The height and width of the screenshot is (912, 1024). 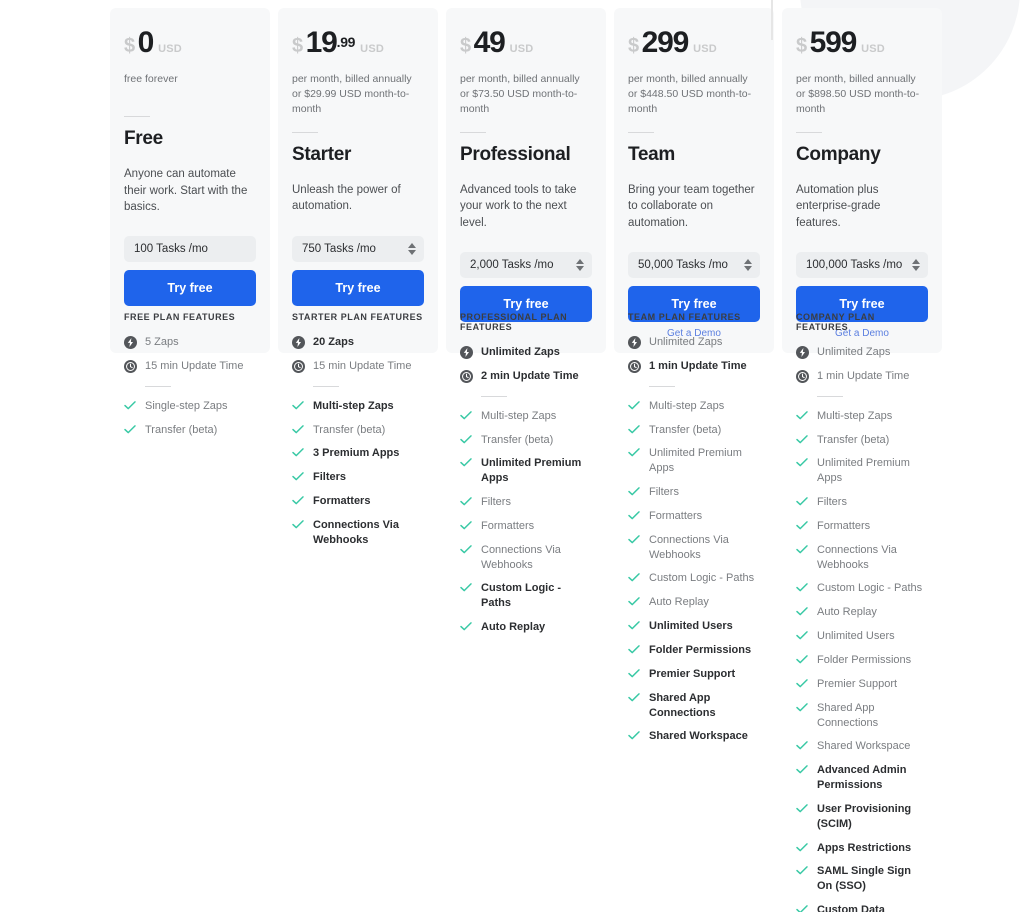 I want to click on feature-row: Folder Permissions, so click(x=694, y=650).